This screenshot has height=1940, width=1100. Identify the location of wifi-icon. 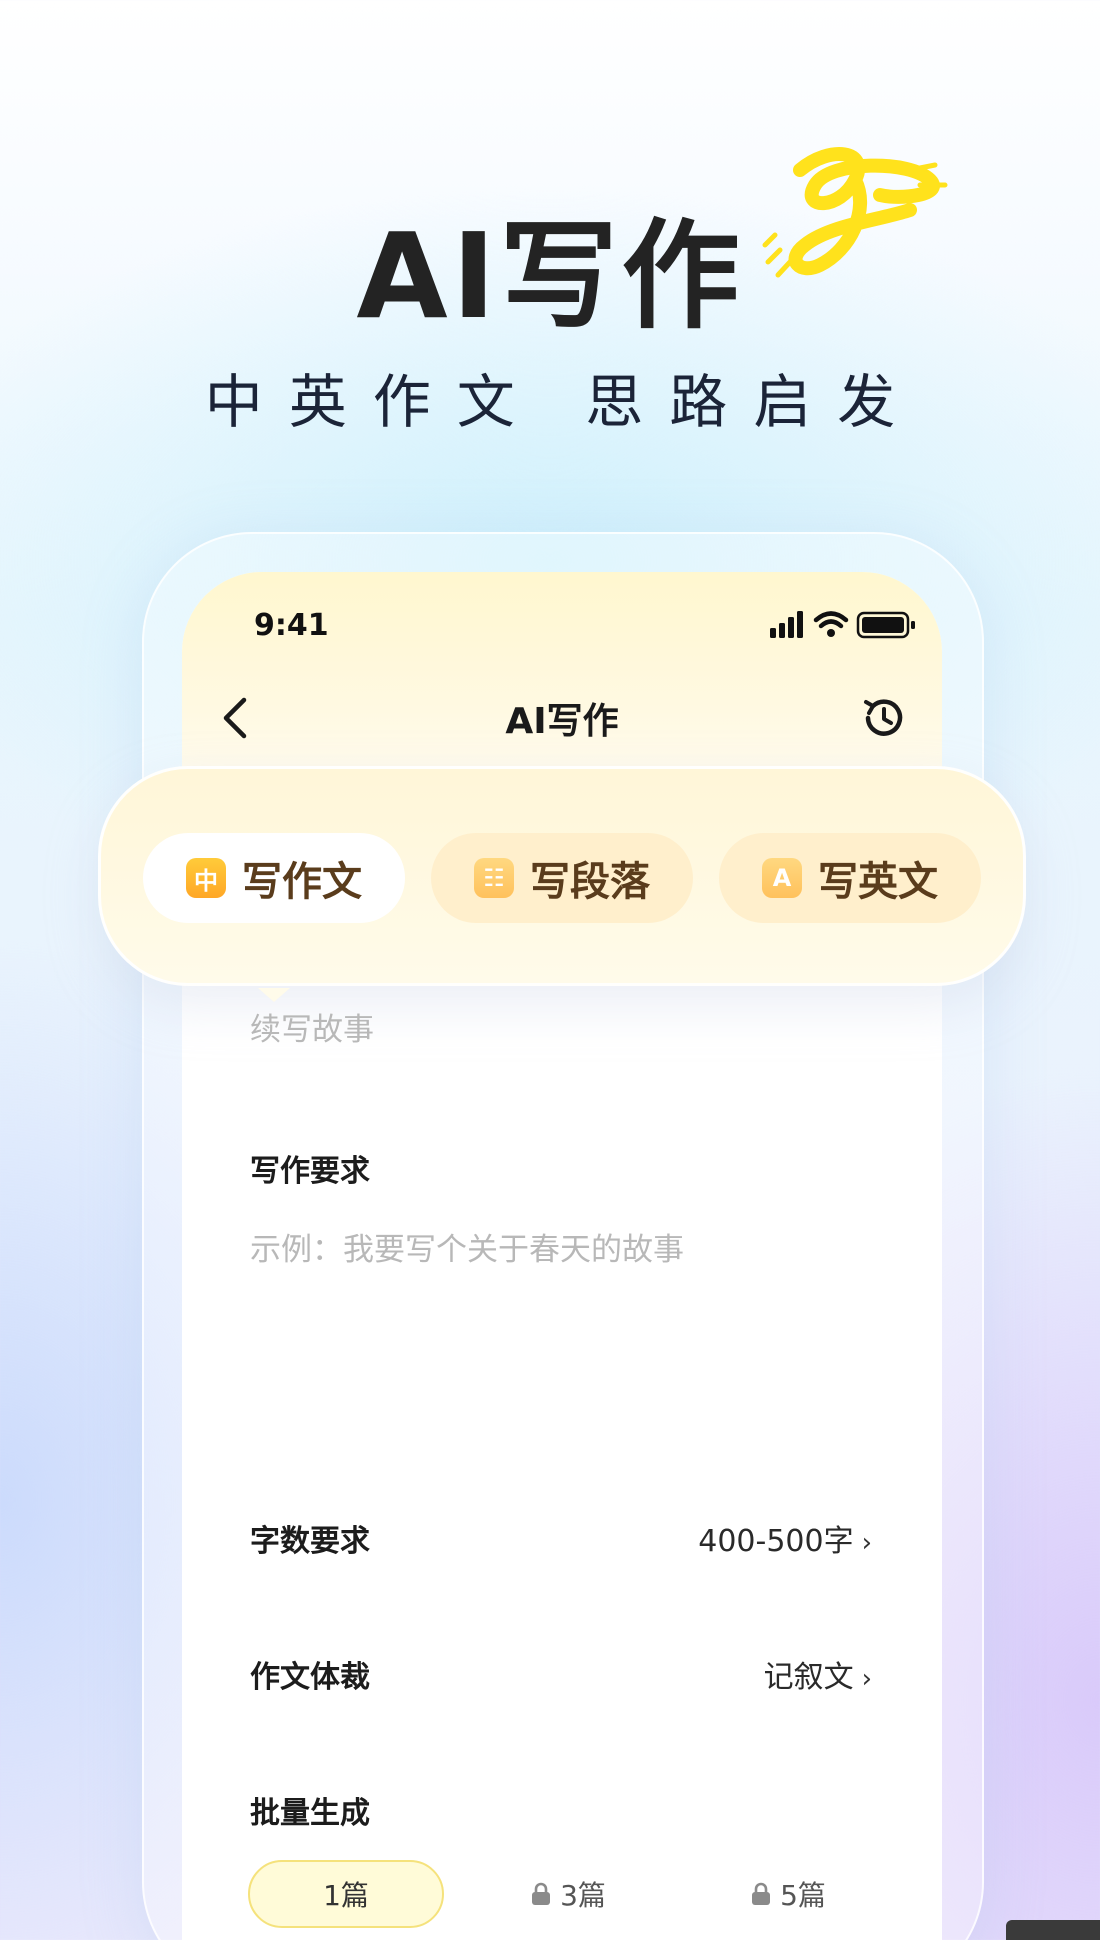
(831, 624).